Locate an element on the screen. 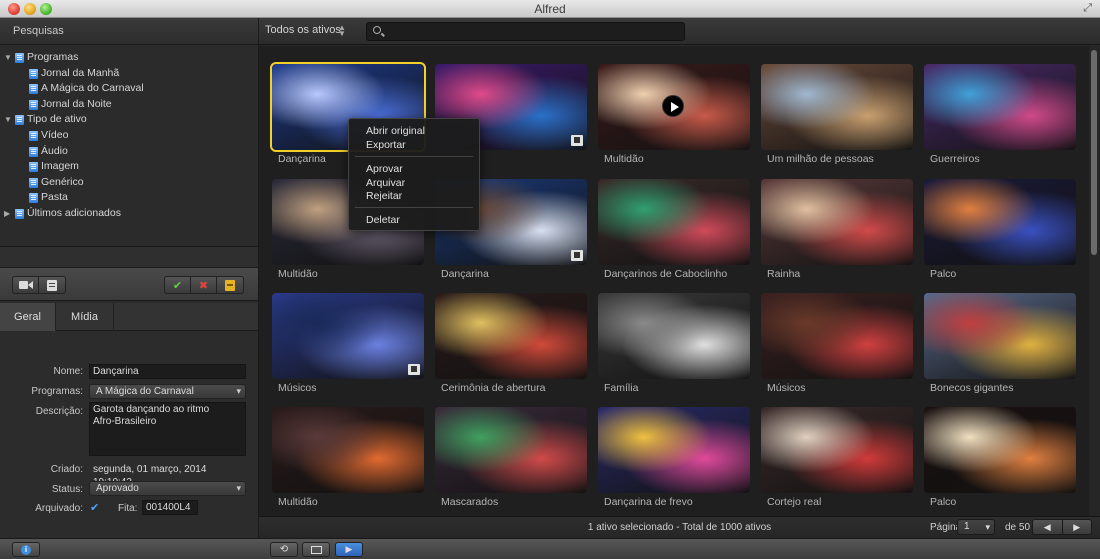  info-icon: i is located at coordinates (26, 549).